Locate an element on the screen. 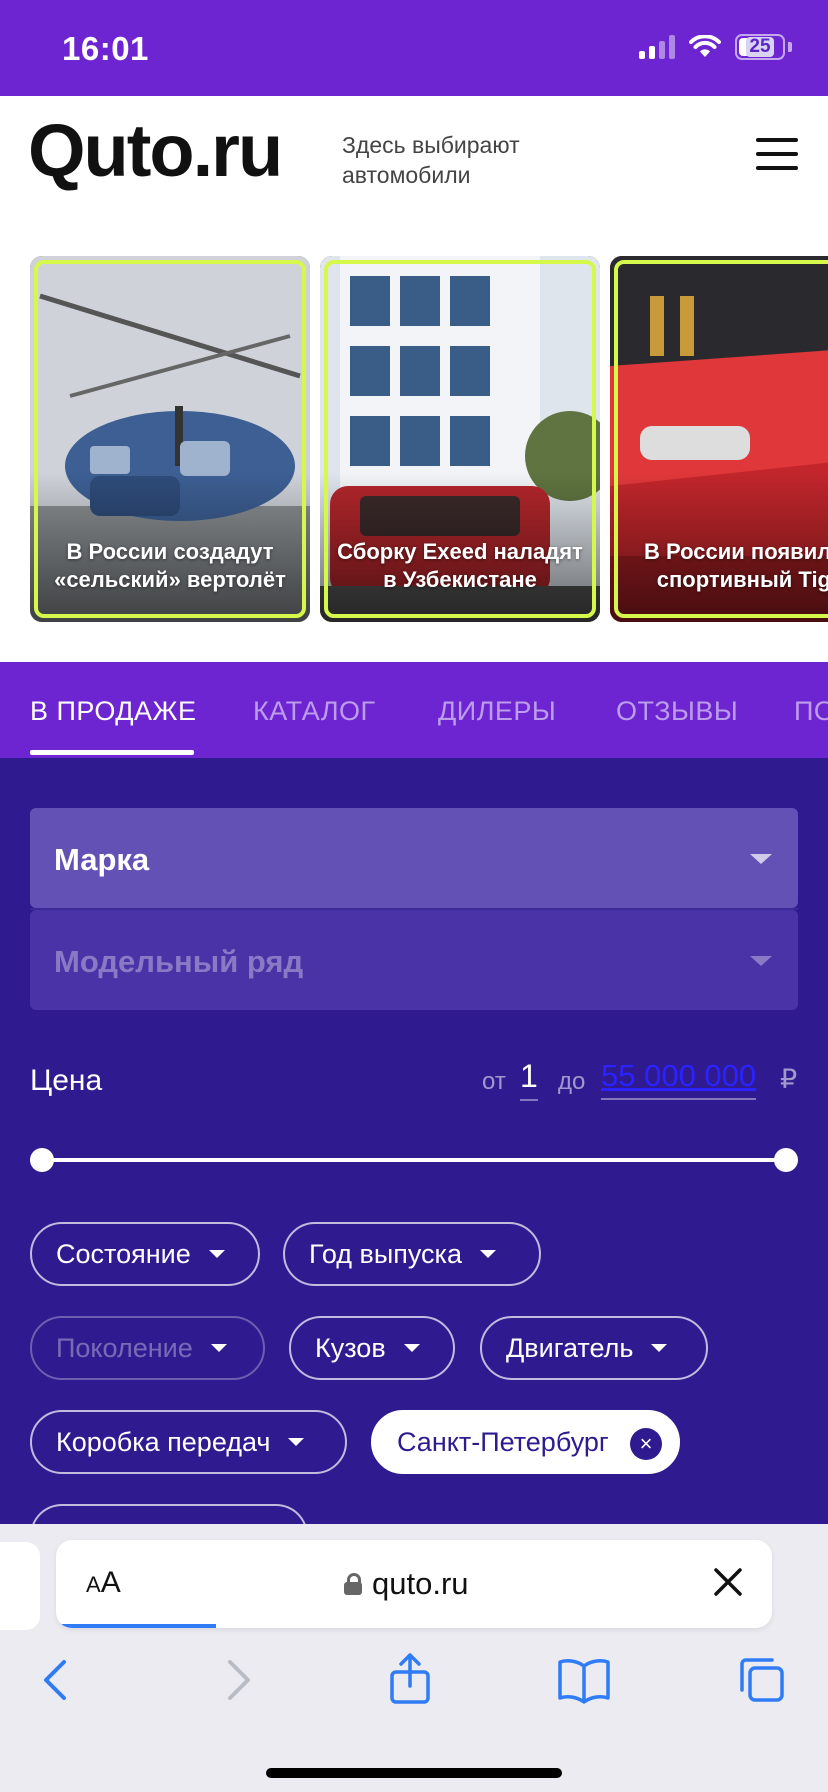  tab-reviews: ОТЗЫВЫ is located at coordinates (677, 711).